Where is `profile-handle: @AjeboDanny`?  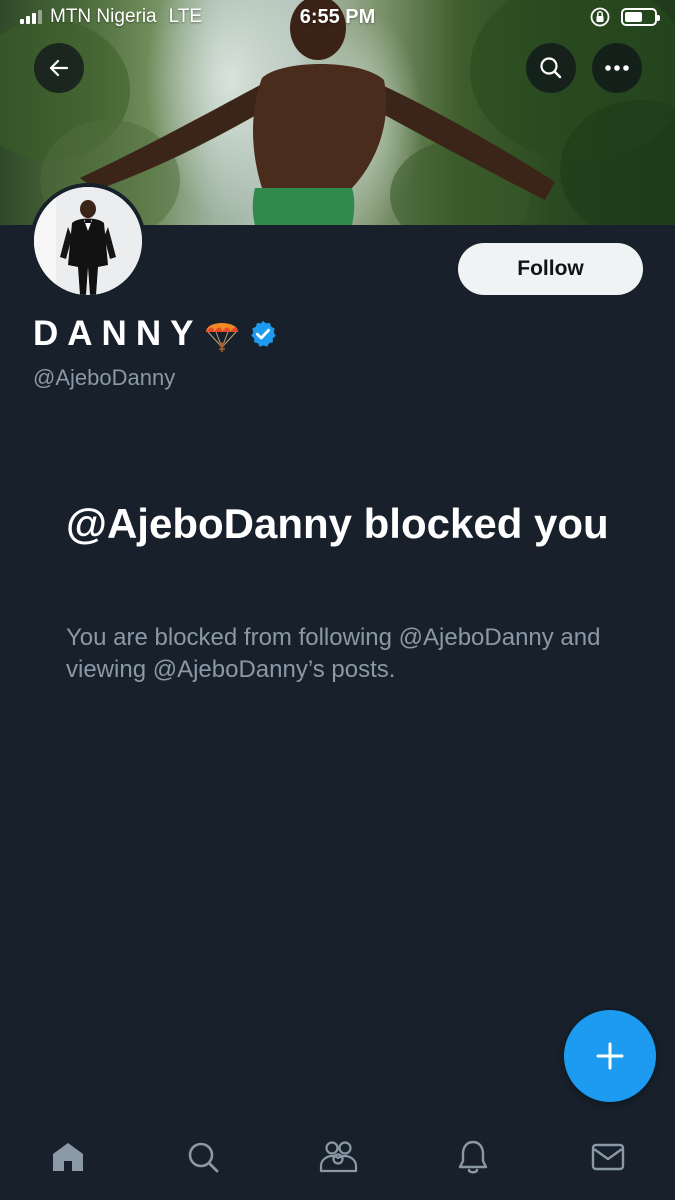
profile-handle: @AjeboDanny is located at coordinates (104, 377).